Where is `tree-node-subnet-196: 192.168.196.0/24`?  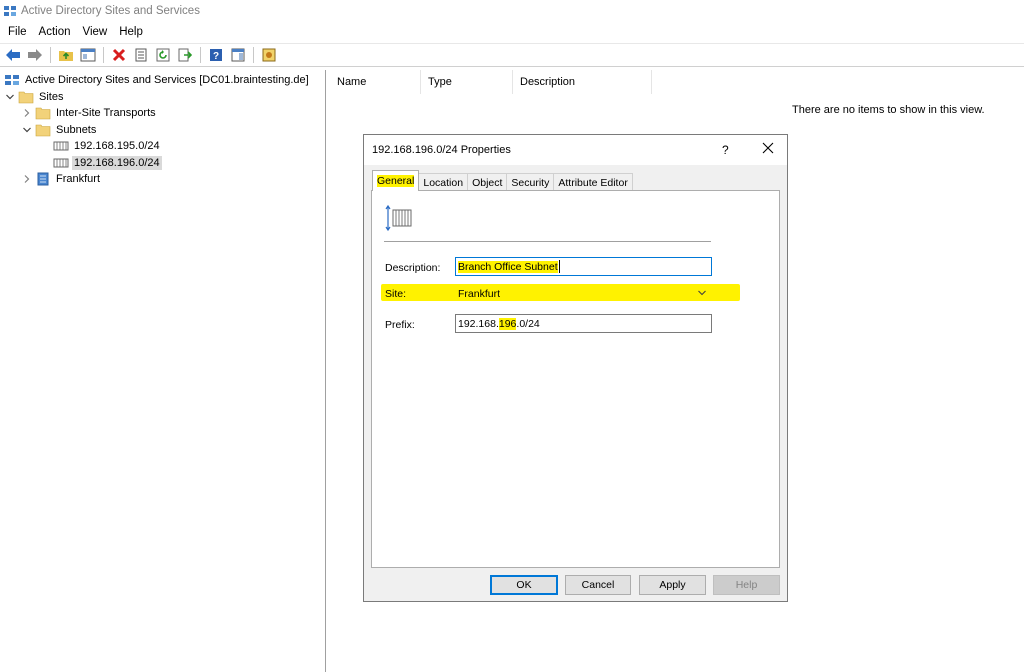
tree-node-subnet-196: 192.168.196.0/24 is located at coordinates (162, 163).